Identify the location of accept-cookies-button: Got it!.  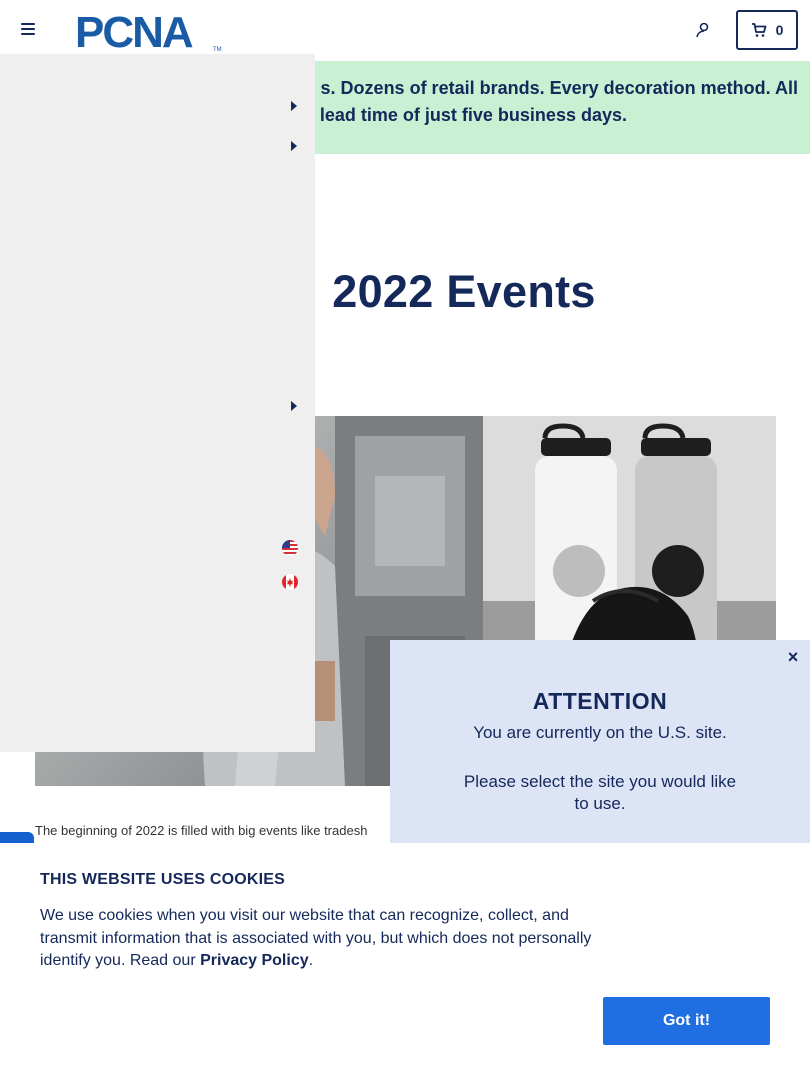
(686, 1021).